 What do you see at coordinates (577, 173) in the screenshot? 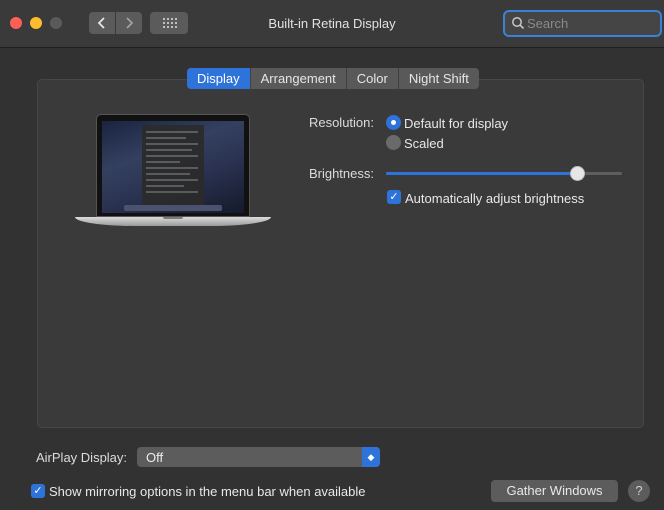
I see `brightness-slider-knob` at bounding box center [577, 173].